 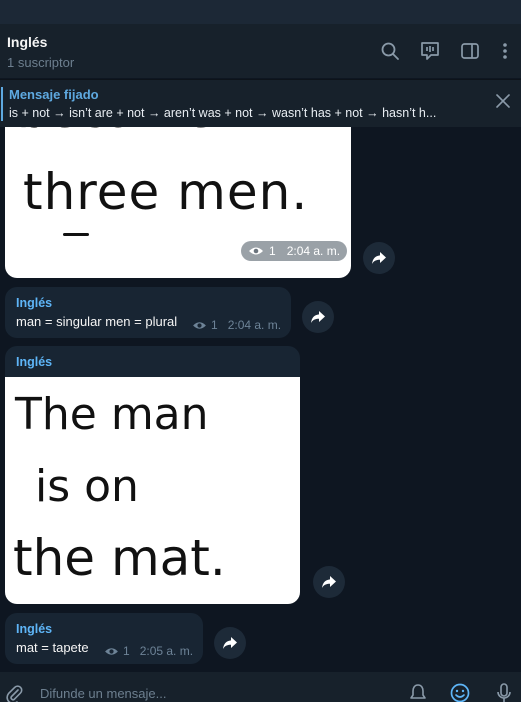 What do you see at coordinates (166, 192) in the screenshot?
I see `handwriting-line: three men.` at bounding box center [166, 192].